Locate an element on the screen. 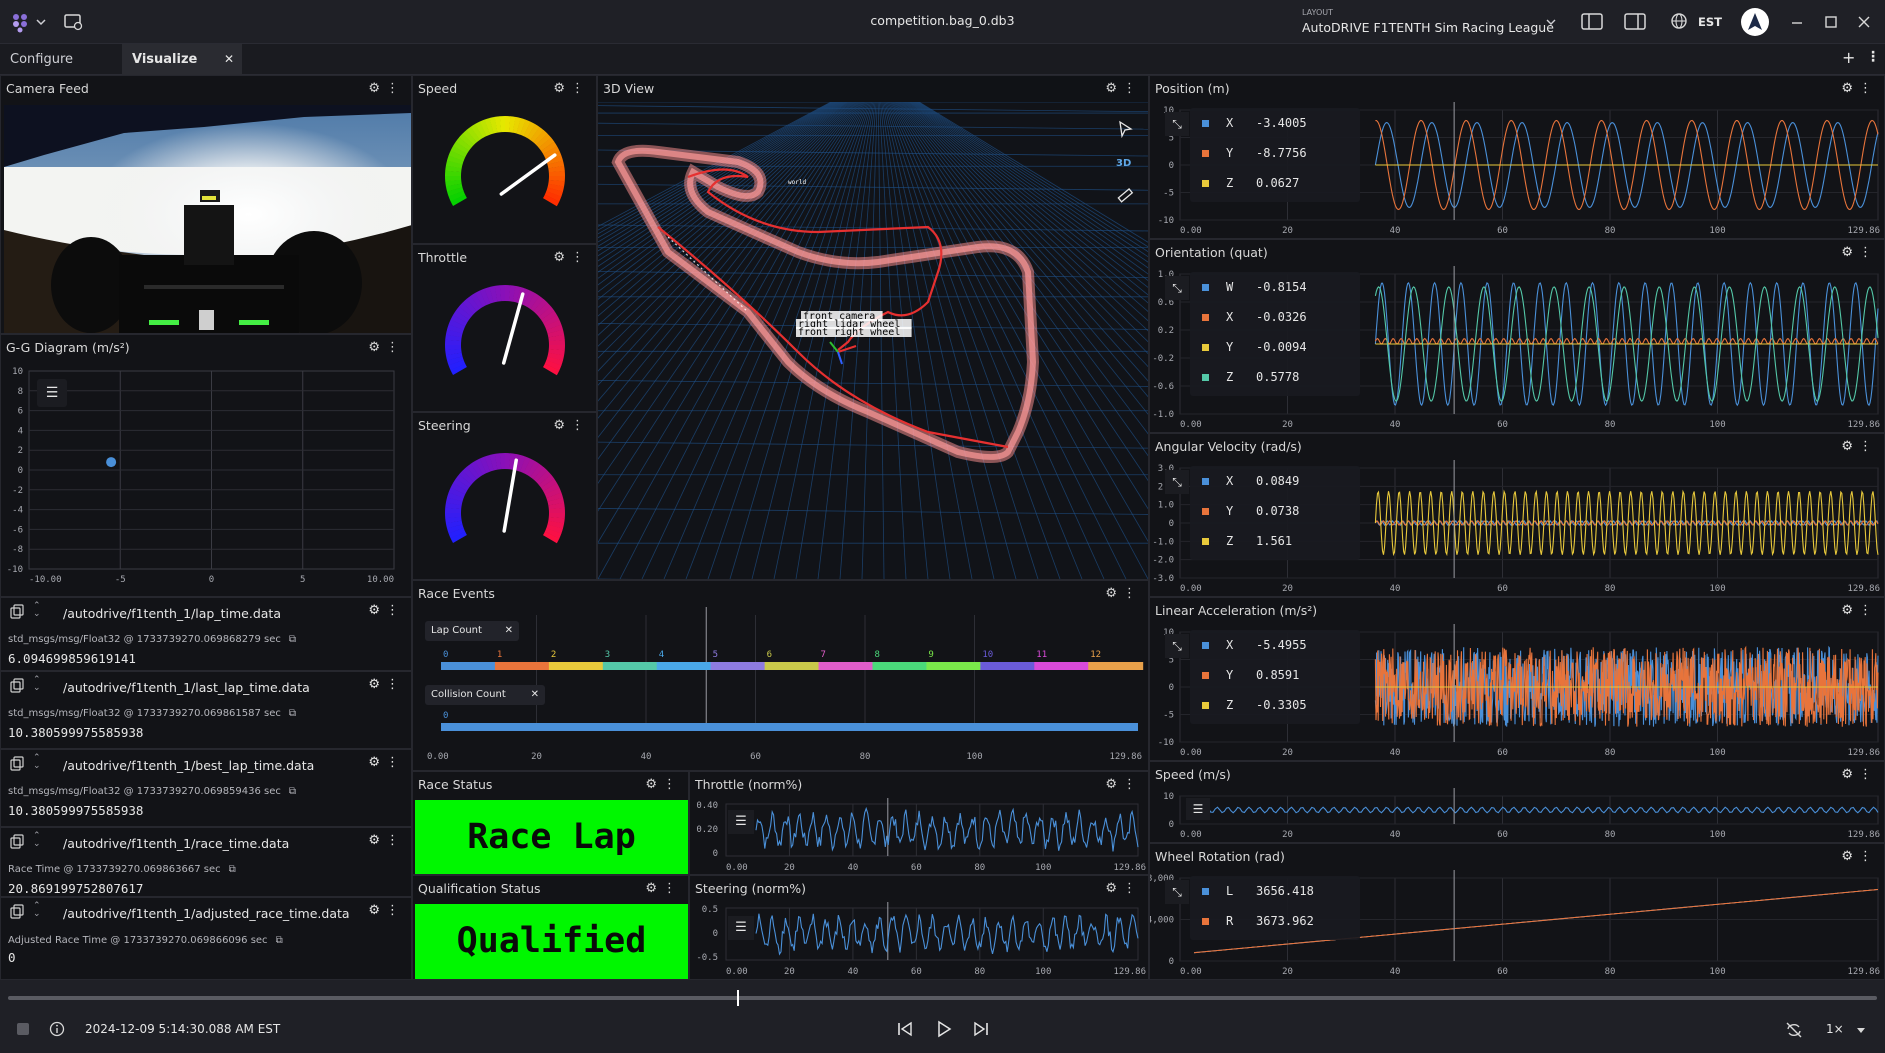 The width and height of the screenshot is (1885, 1053). seek-forward-icon is located at coordinates (981, 1029).